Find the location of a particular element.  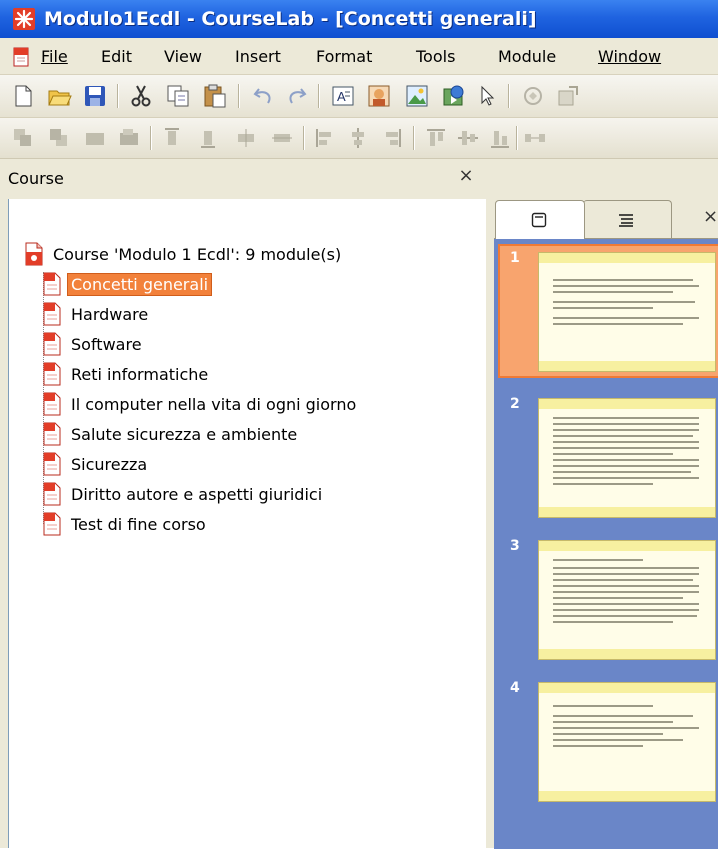

tree-item-diritto-autore: Diritto autore e aspetti giuridici is located at coordinates (183, 494).